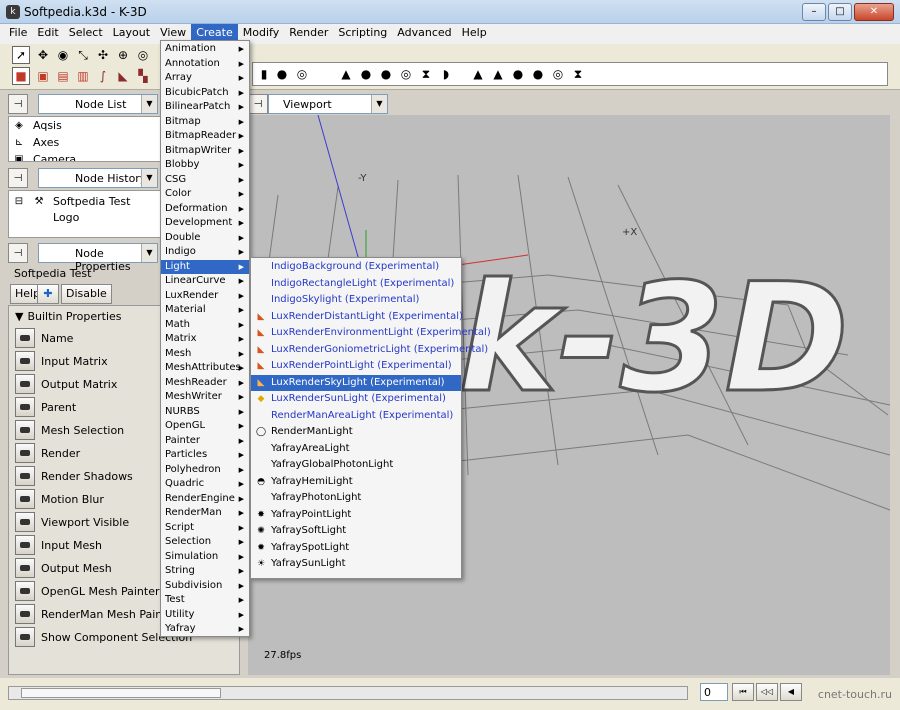  What do you see at coordinates (86, 294) in the screenshot?
I see `disable-button: Disable` at bounding box center [86, 294].